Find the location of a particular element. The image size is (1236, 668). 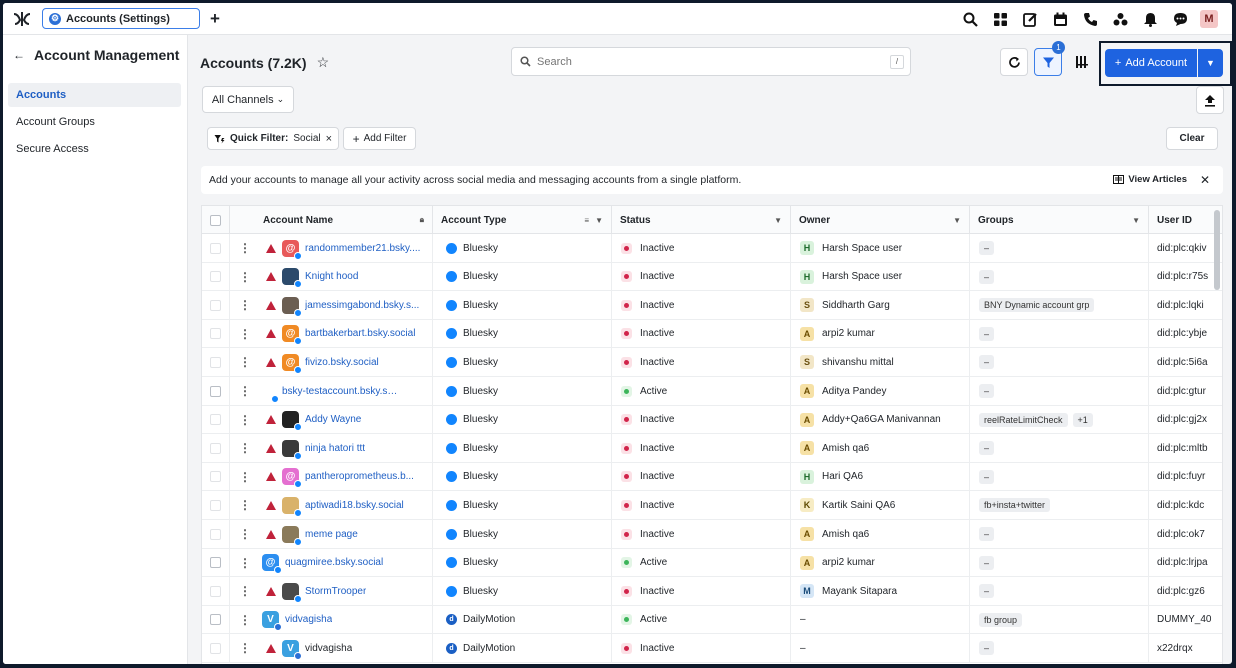

sort-icon: ≡ is located at coordinates (586, 220).